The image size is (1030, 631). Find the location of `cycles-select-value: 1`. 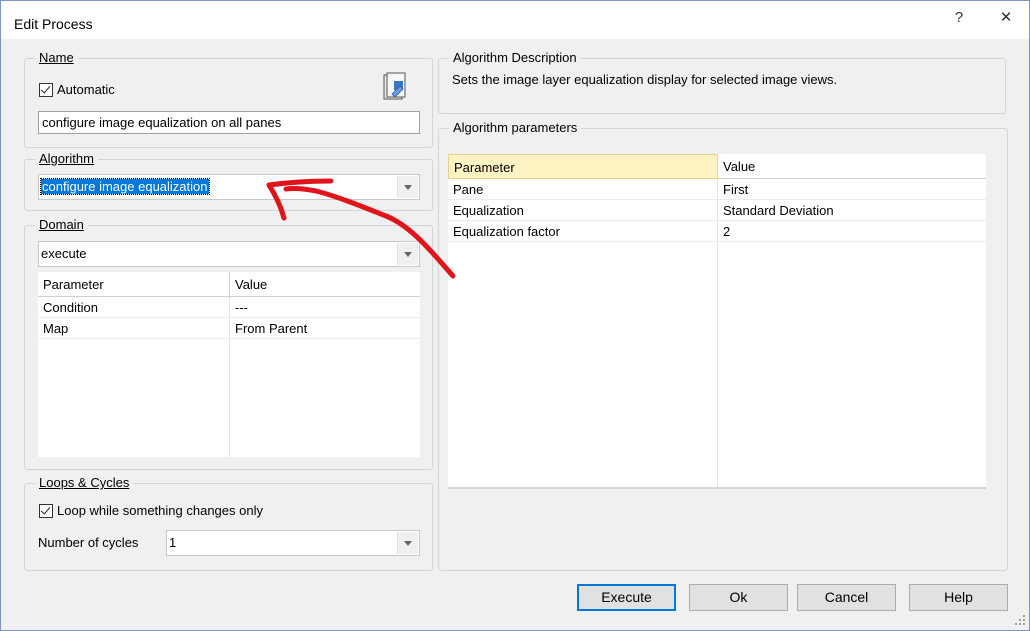

cycles-select-value: 1 is located at coordinates (172, 542).